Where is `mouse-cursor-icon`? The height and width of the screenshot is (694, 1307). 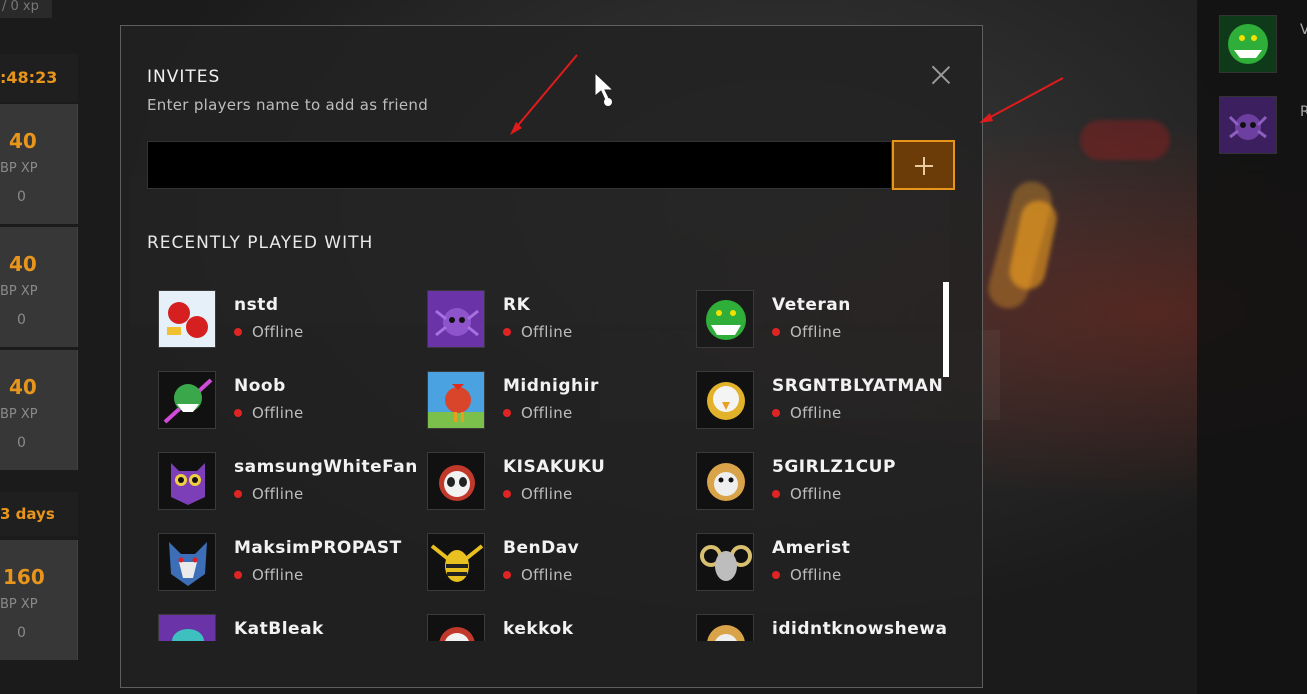 mouse-cursor-icon is located at coordinates (604, 89).